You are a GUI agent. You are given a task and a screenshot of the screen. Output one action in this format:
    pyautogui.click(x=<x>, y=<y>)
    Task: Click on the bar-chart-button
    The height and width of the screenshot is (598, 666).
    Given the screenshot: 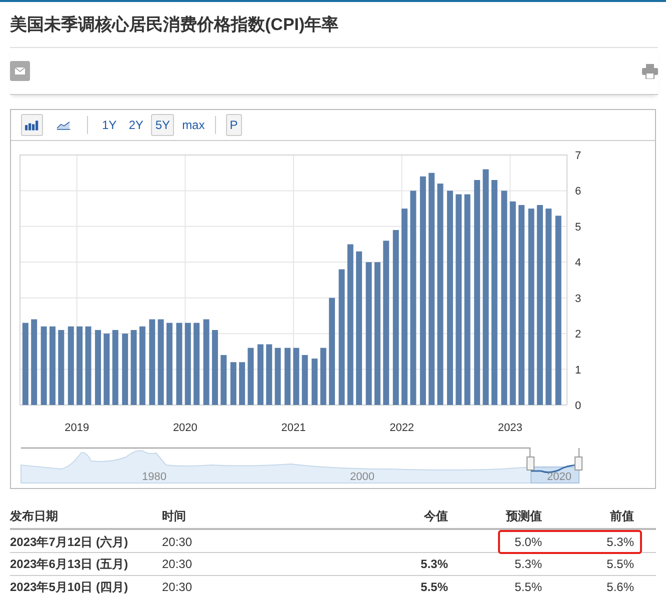 What is the action you would take?
    pyautogui.click(x=32, y=125)
    